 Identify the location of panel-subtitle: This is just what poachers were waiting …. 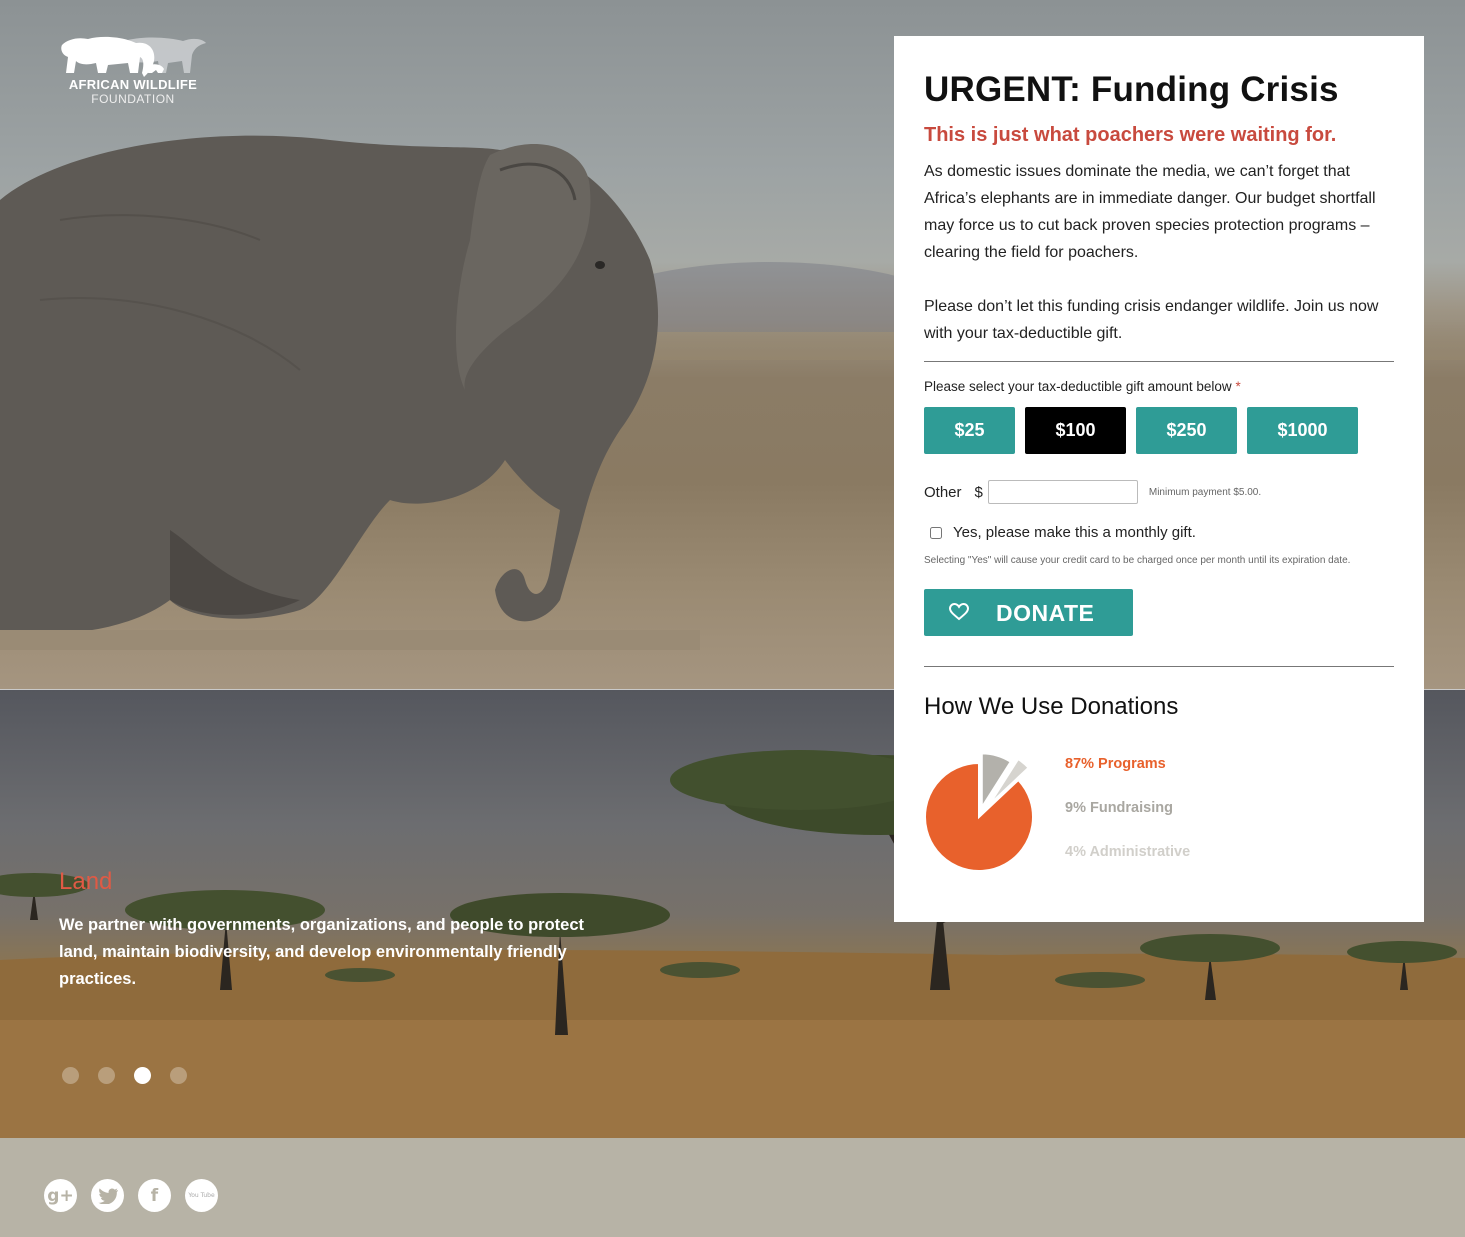
(1130, 135).